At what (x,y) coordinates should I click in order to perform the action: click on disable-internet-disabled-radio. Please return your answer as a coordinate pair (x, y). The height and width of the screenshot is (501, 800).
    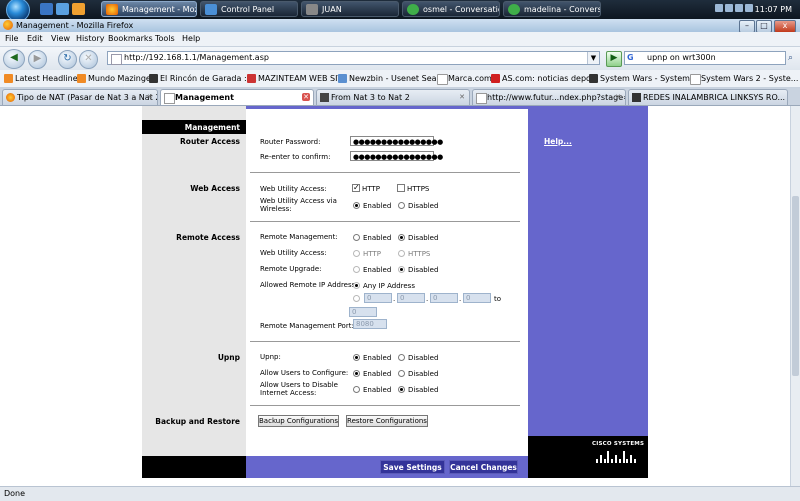
    Looking at the image, I should click on (401, 389).